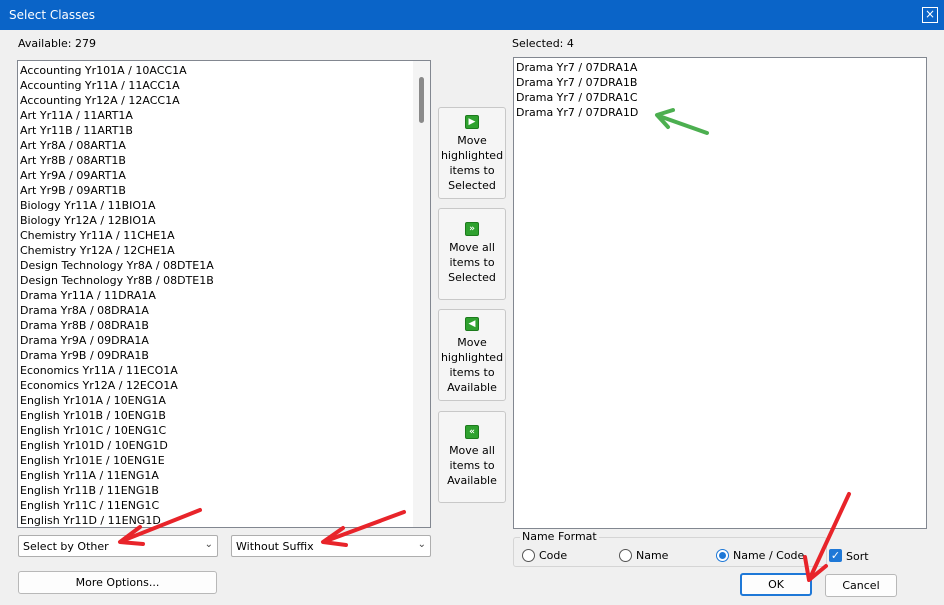  I want to click on available-list-item: Art Yr11A / 11ART1A, so click(116, 115).